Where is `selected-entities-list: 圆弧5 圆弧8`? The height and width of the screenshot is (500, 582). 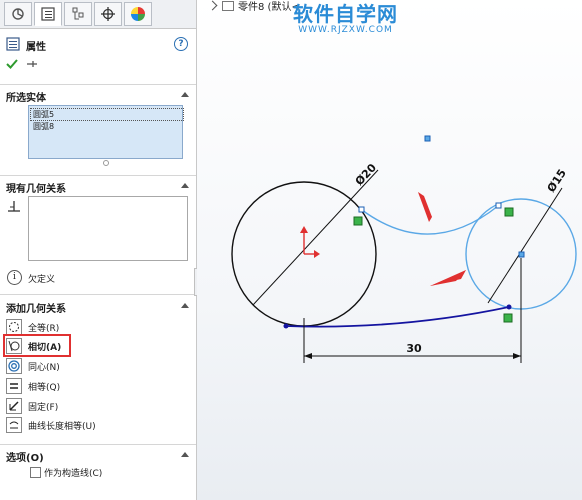 selected-entities-list: 圆弧5 圆弧8 is located at coordinates (106, 132).